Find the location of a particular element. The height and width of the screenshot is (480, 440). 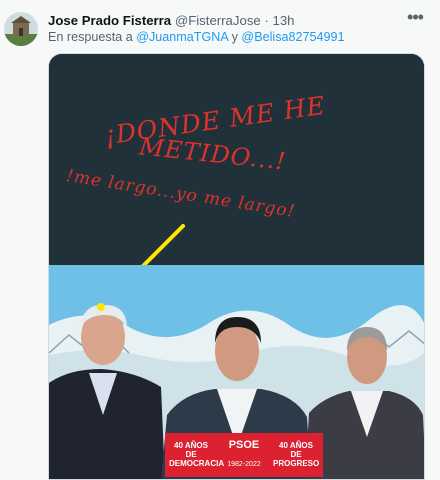

author-handle: @FisterraJose is located at coordinates (218, 20).